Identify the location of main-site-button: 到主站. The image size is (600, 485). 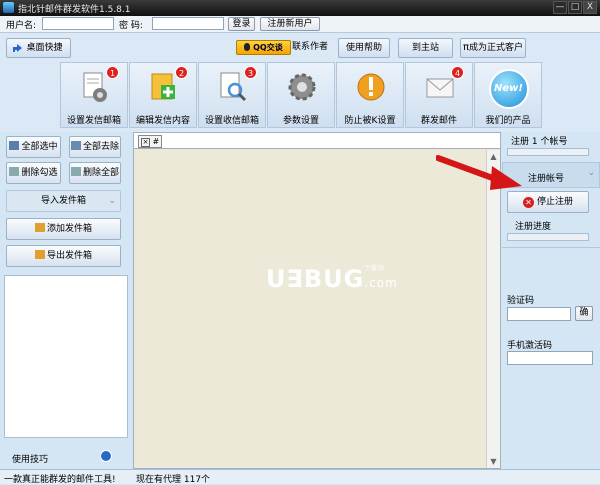
(425, 48).